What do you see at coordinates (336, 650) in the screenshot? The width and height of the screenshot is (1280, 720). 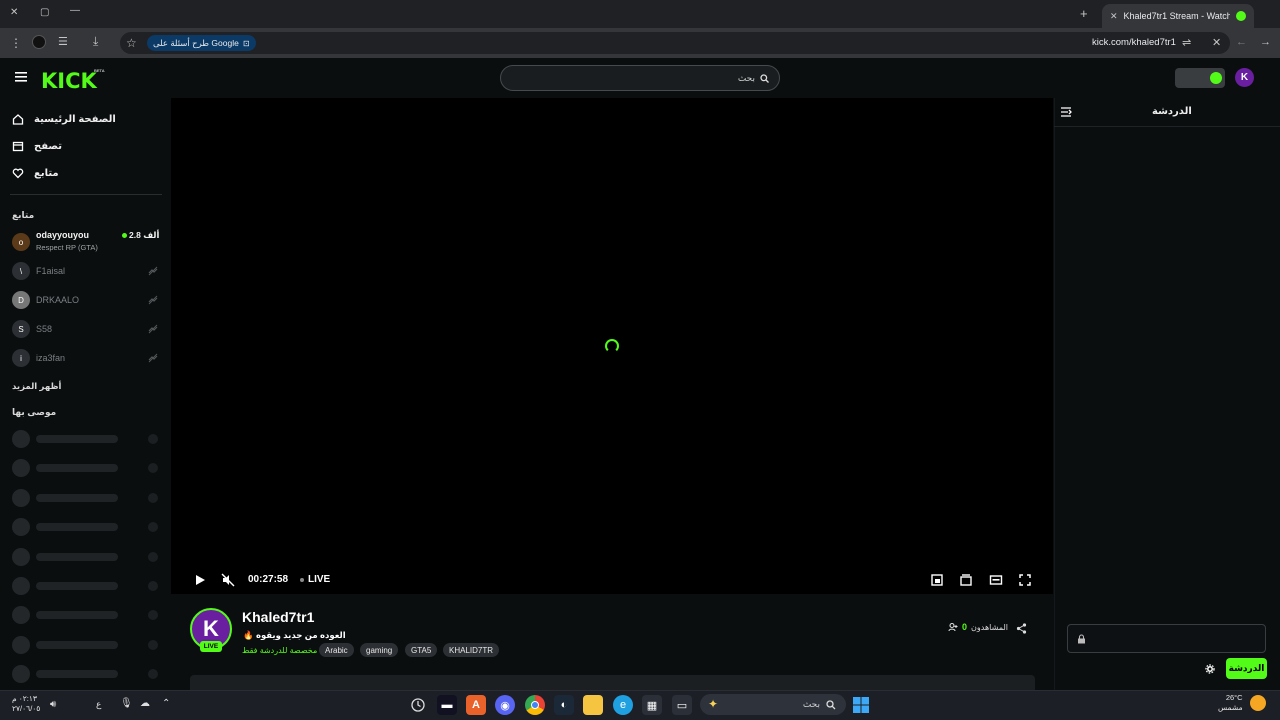 I see `tag-chip: Arabic` at bounding box center [336, 650].